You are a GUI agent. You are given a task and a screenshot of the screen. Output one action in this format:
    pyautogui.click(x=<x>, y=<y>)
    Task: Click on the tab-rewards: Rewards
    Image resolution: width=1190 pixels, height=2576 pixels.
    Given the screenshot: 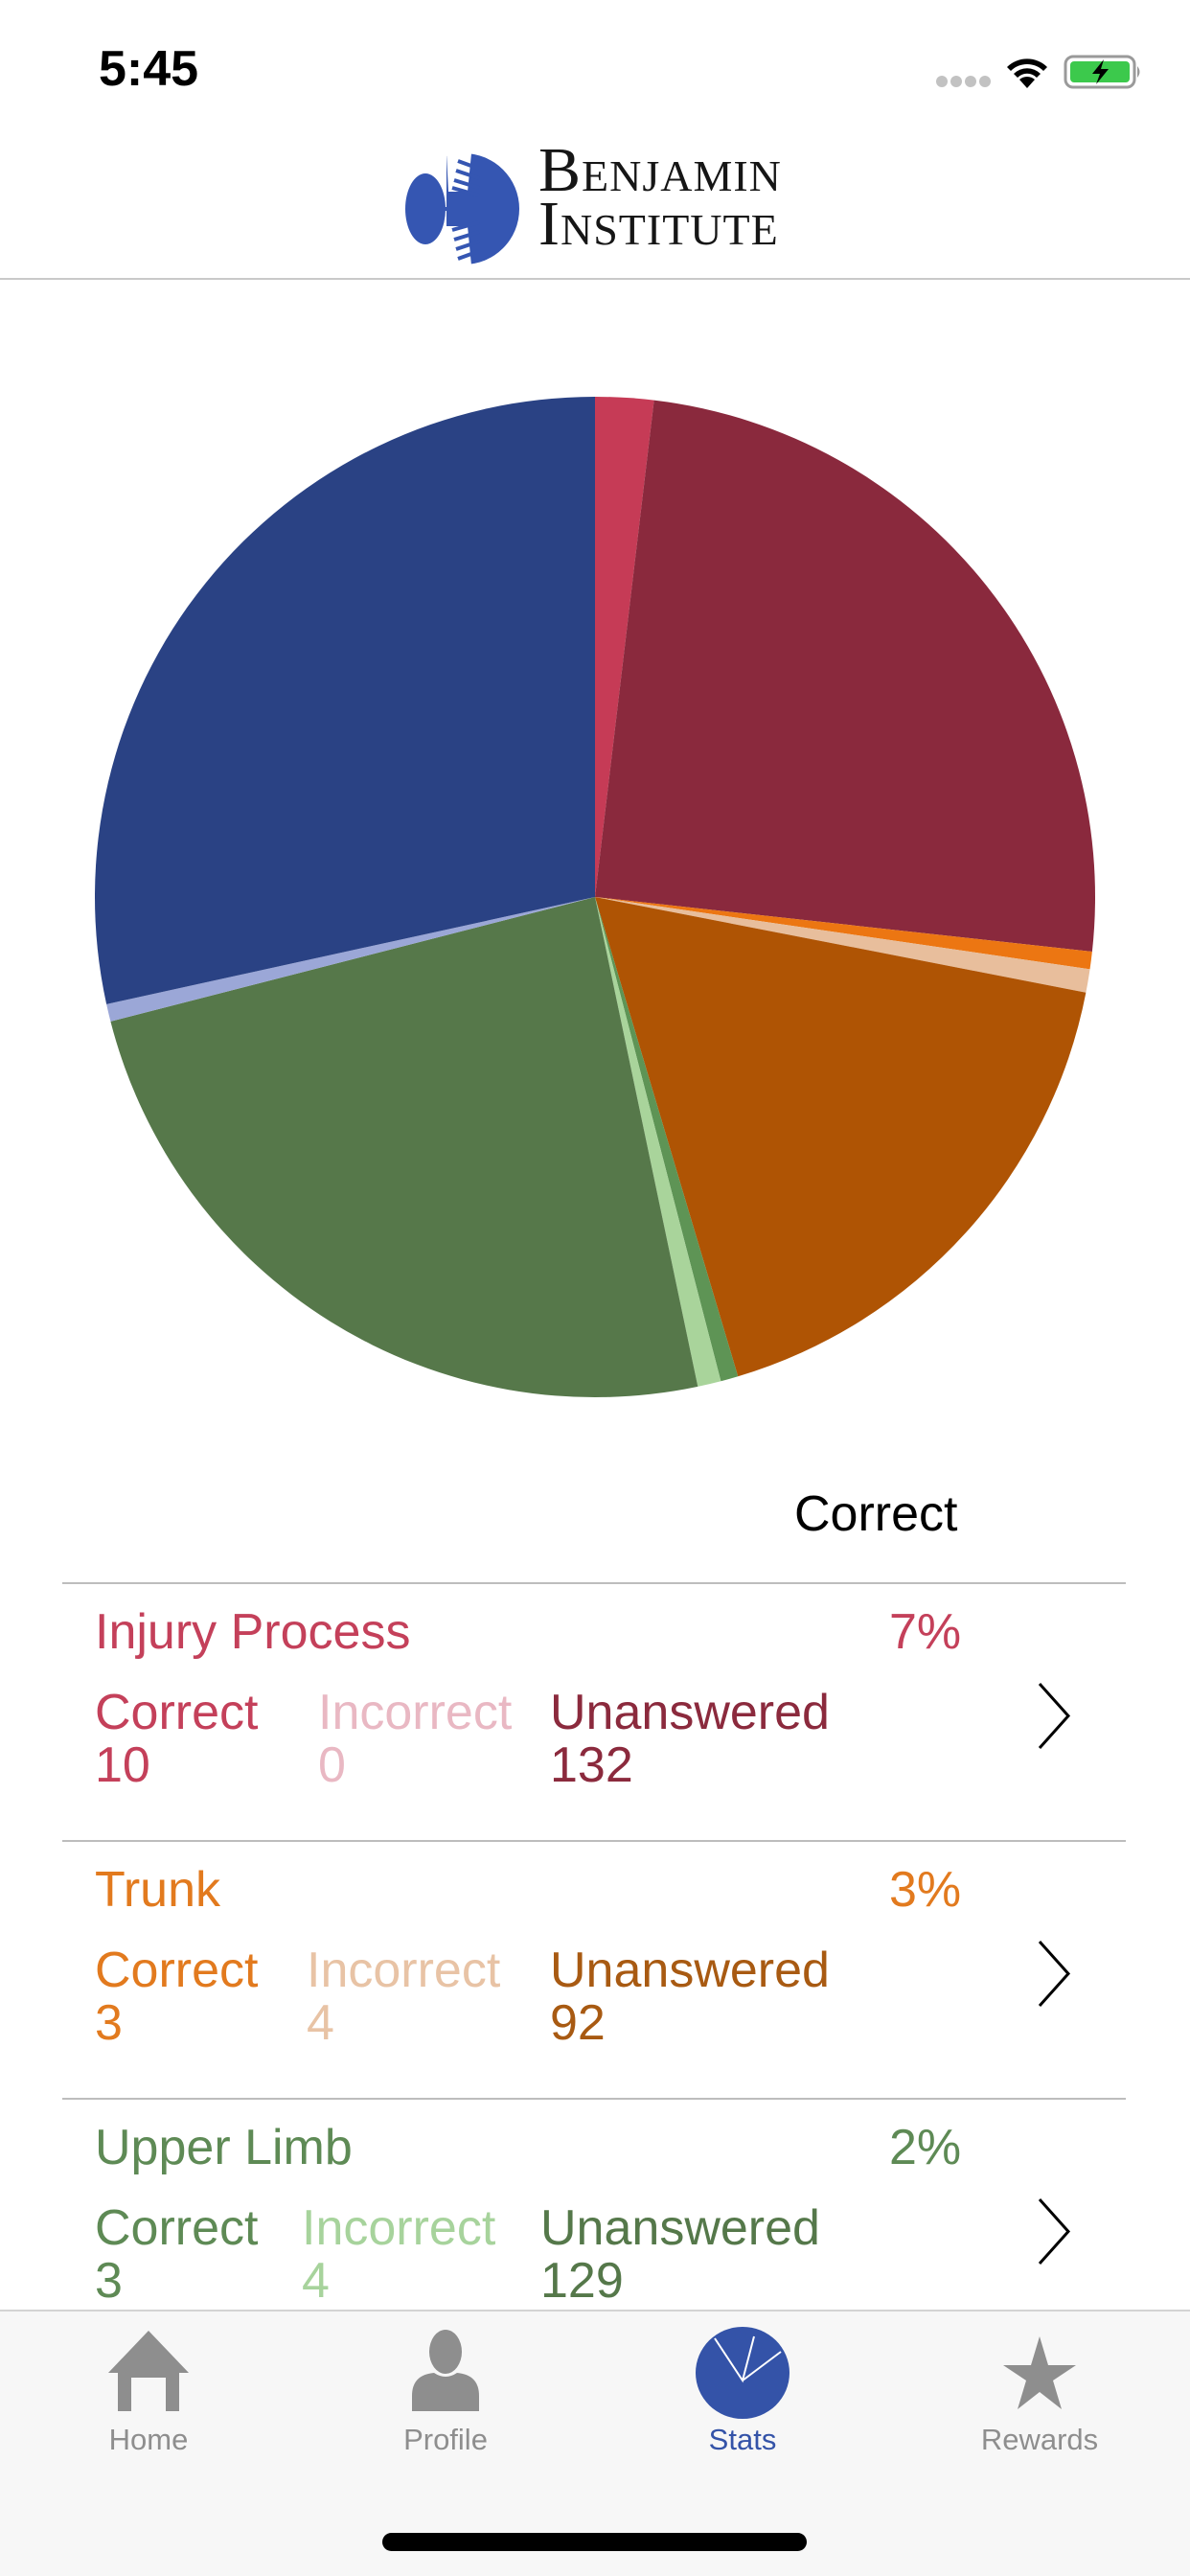 What is the action you would take?
    pyautogui.click(x=1039, y=2393)
    